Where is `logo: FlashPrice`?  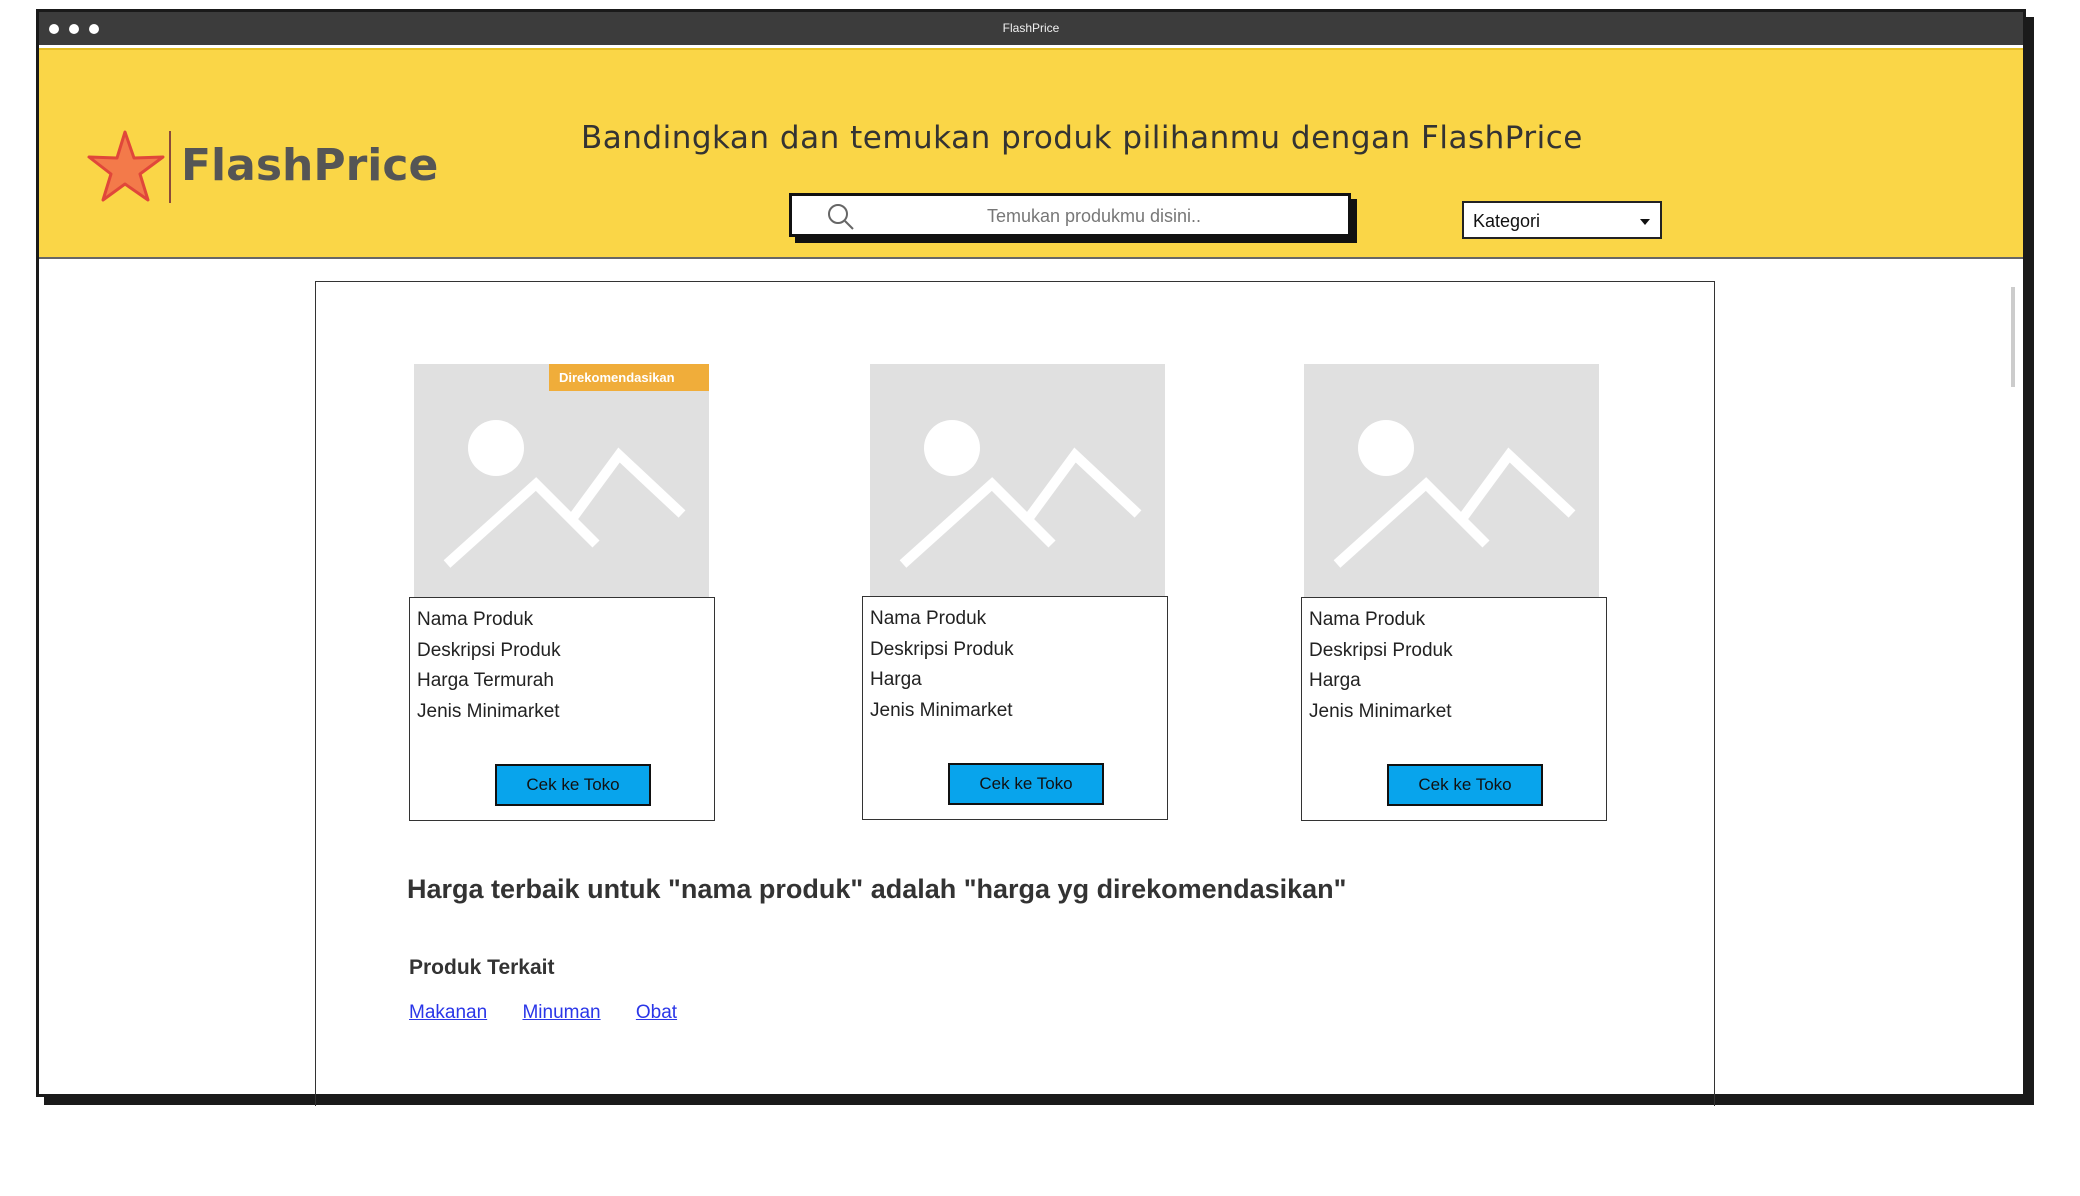
logo: FlashPrice is located at coordinates (262, 171).